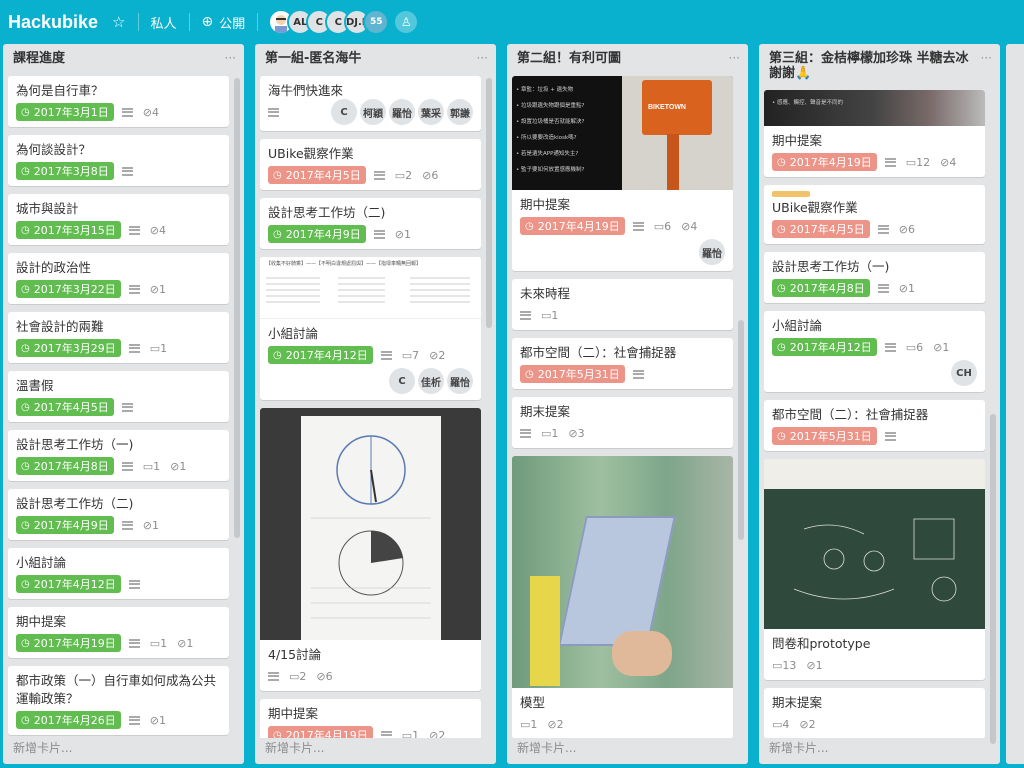 The height and width of the screenshot is (768, 1024). I want to click on card: 期末提案 ▭ 1 ⊘ 3, so click(622, 422).